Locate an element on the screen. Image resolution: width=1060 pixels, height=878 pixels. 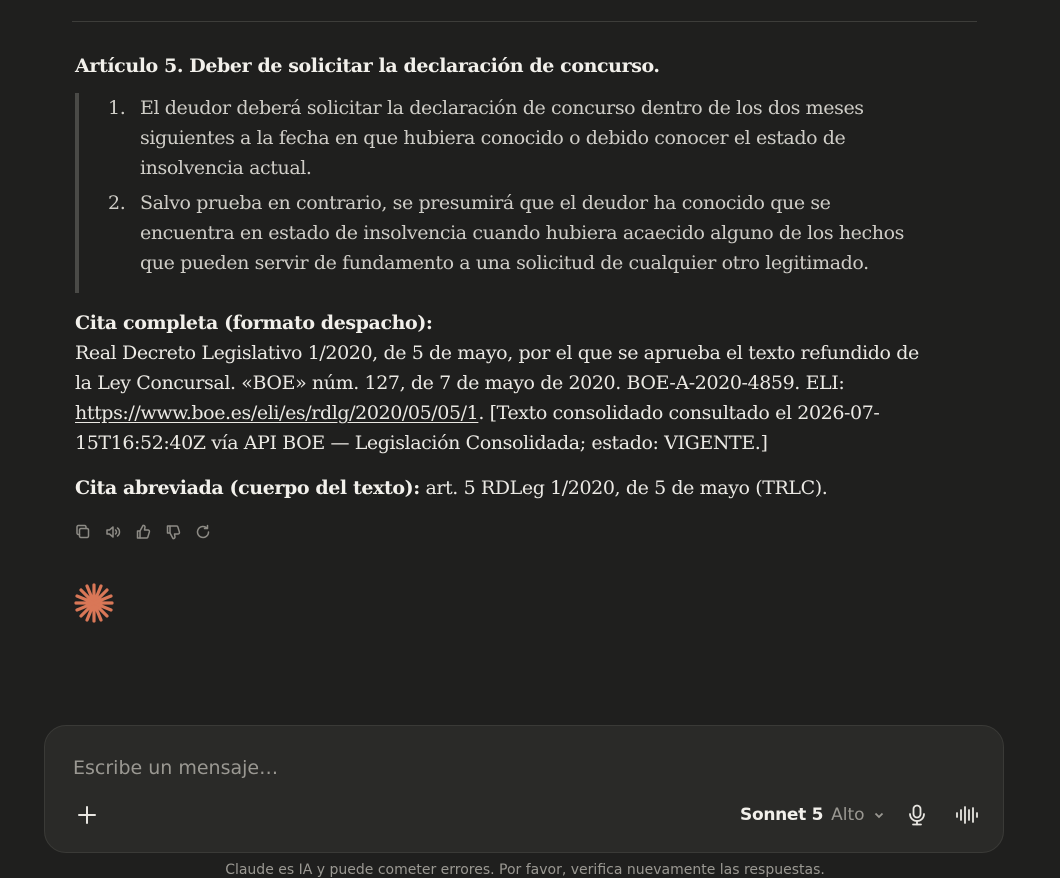
voice-waveform-icon is located at coordinates (967, 814).